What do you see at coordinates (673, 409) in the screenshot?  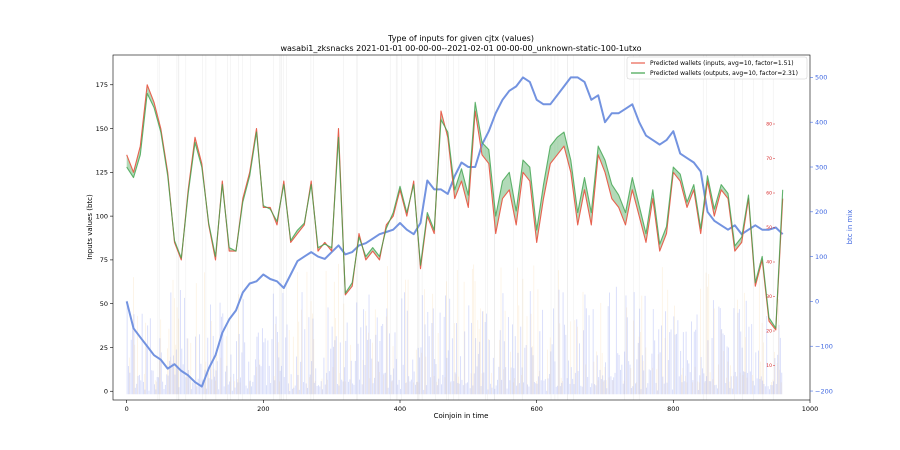 I see `x-tick-label: 800` at bounding box center [673, 409].